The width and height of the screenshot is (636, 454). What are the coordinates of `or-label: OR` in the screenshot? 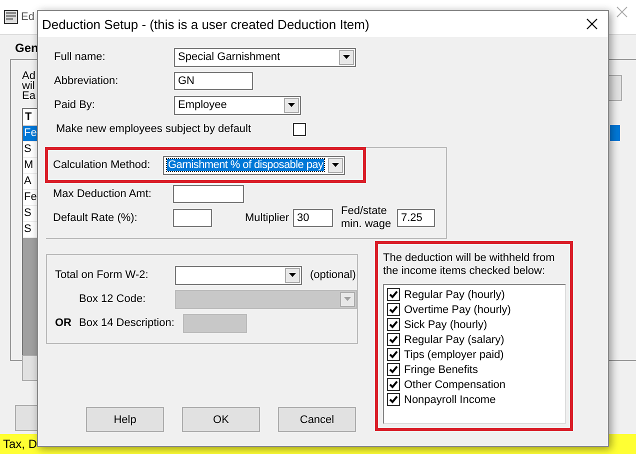 It's located at (63, 323).